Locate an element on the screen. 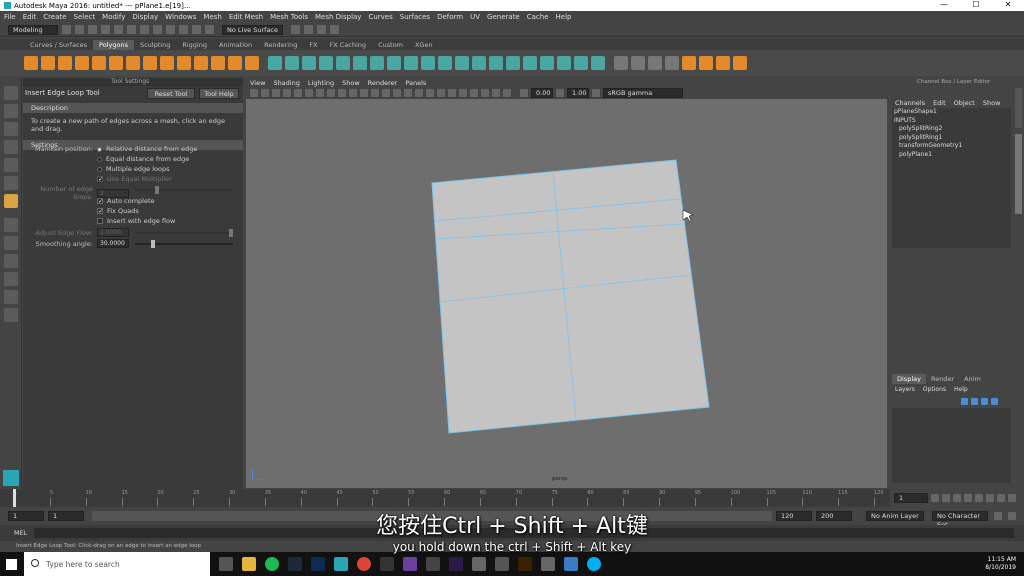 Image resolution: width=1024 pixels, height=576 pixels. step-back-key-icon is located at coordinates (946, 498).